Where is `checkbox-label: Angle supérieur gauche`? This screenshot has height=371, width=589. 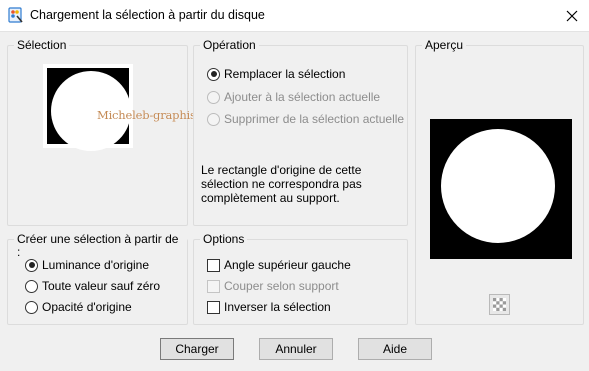
checkbox-label: Angle supérieur gauche is located at coordinates (287, 265).